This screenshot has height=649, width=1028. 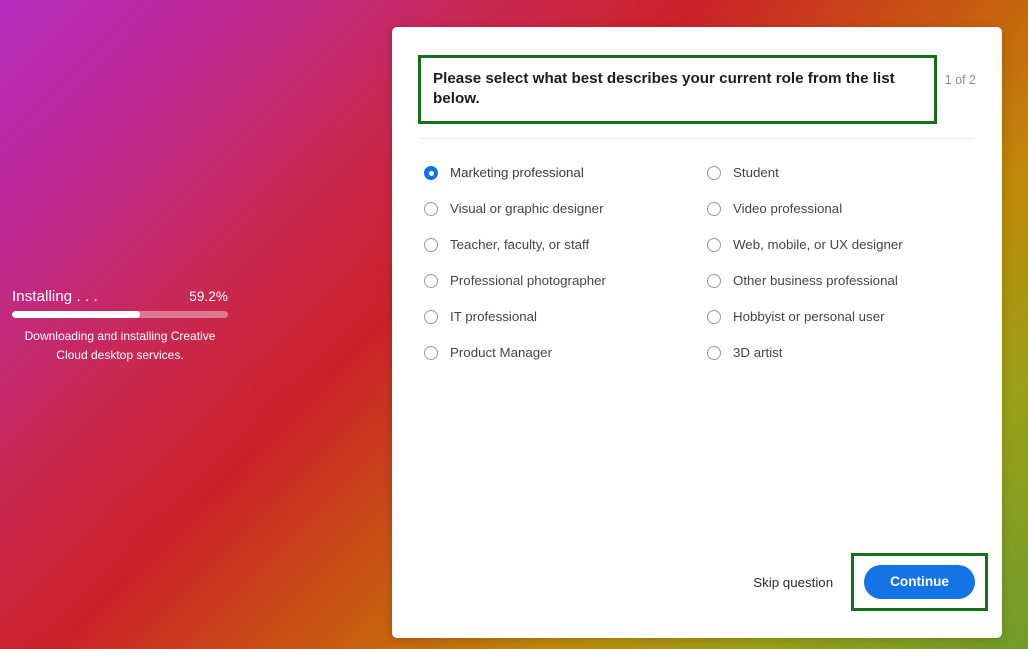 I want to click on installer-percent-label: 59.2%, so click(x=208, y=296).